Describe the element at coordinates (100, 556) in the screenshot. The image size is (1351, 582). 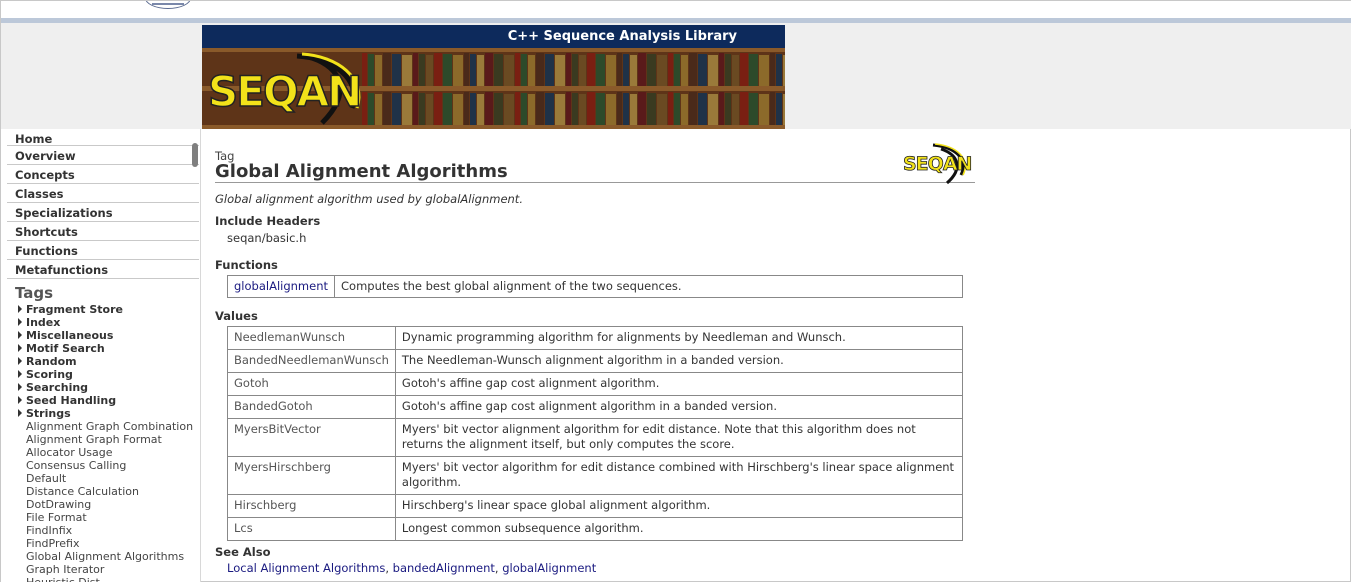
I see `tree-leaf-item: Global Alignment Algorithms` at that location.